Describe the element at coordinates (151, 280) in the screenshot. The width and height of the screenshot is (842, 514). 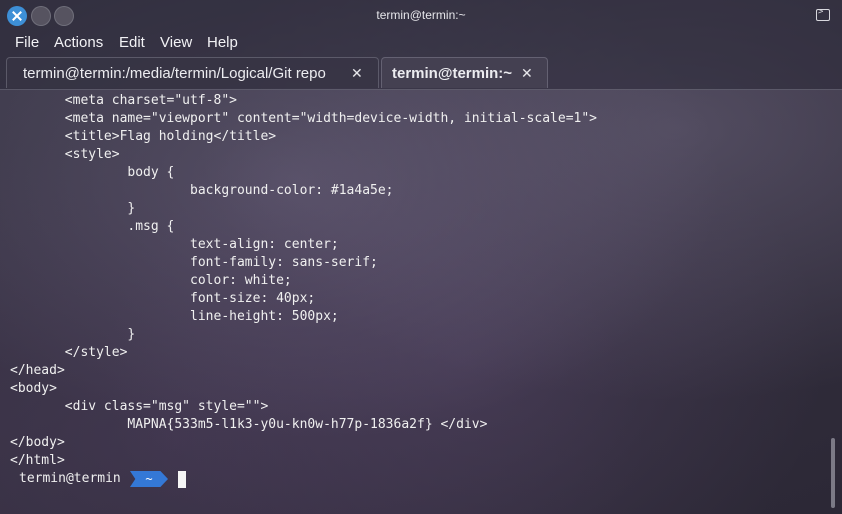
I see `terminal-line: color: white;` at that location.